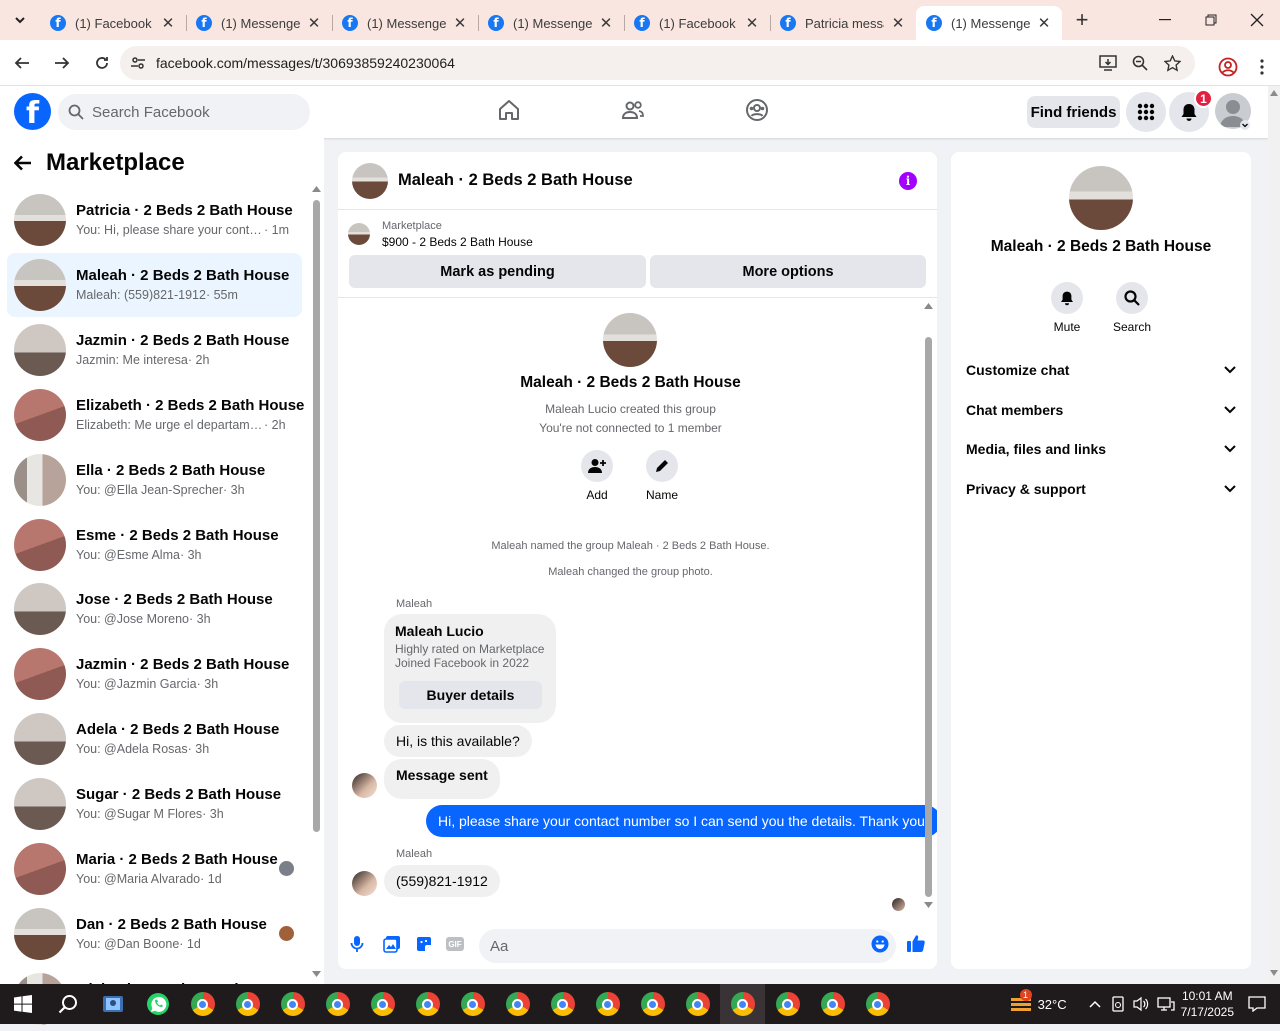  What do you see at coordinates (1073, 112) in the screenshot?
I see `find-friends-button: Find friends` at bounding box center [1073, 112].